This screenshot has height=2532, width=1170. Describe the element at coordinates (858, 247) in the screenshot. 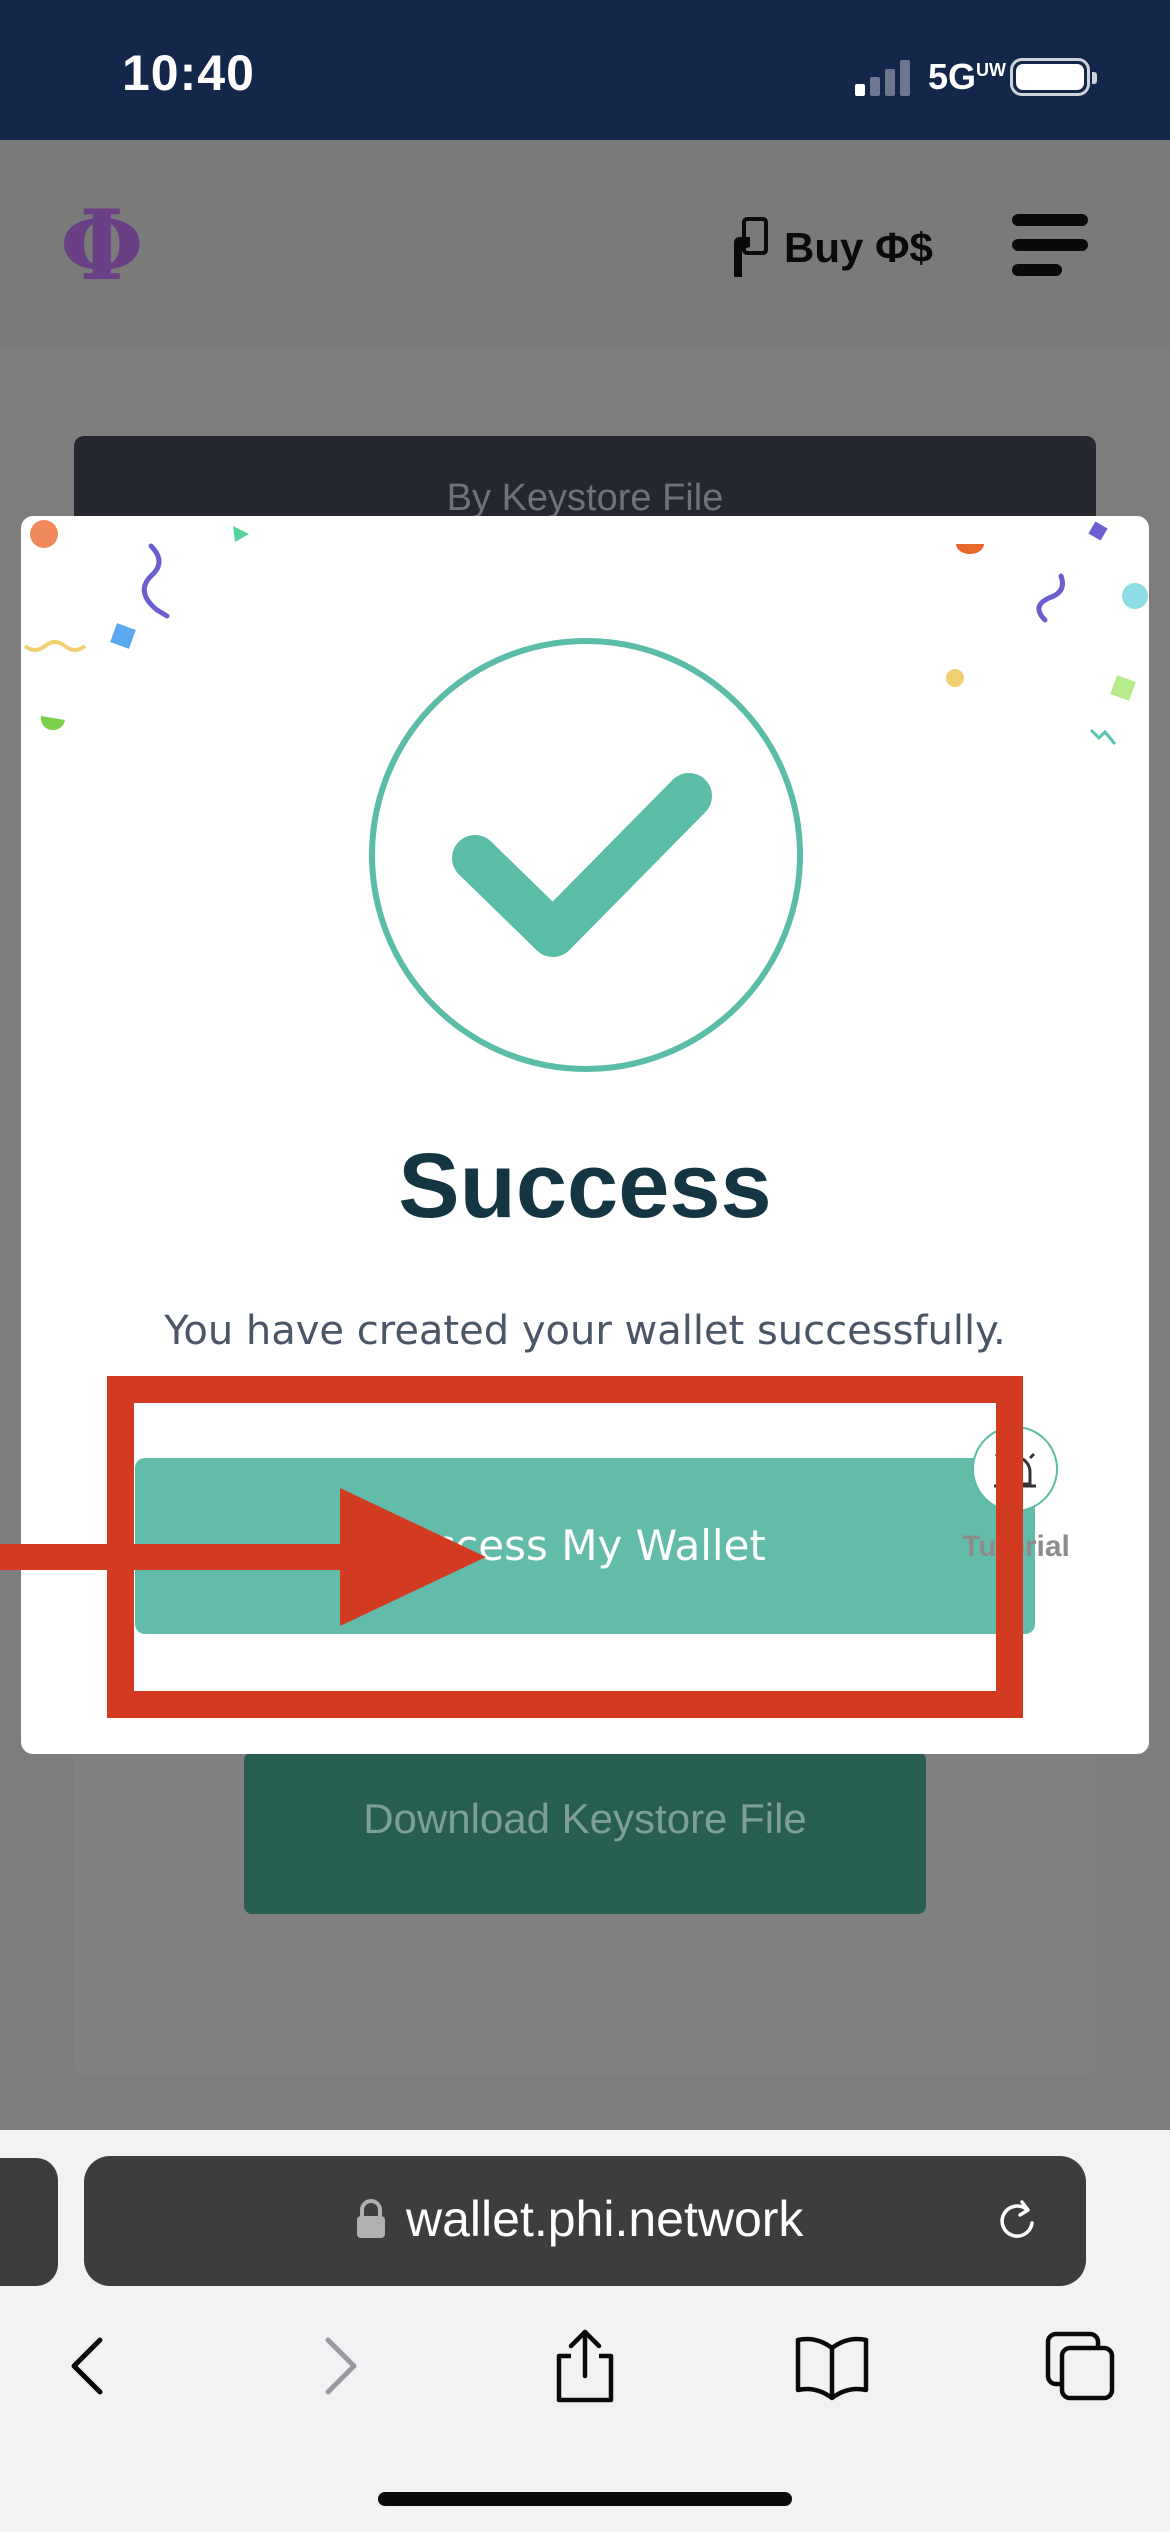

I see `buy-label: Buy Φ$` at that location.